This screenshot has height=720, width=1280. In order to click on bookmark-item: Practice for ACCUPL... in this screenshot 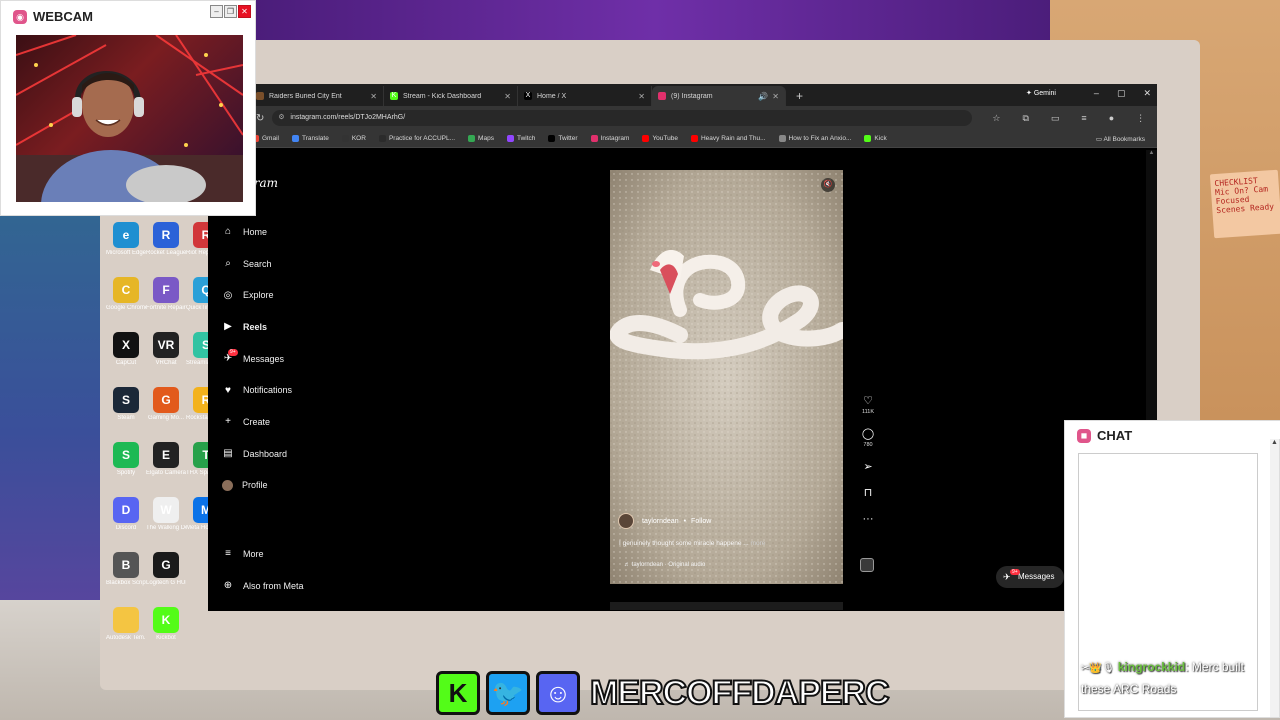, I will do `click(416, 138)`.